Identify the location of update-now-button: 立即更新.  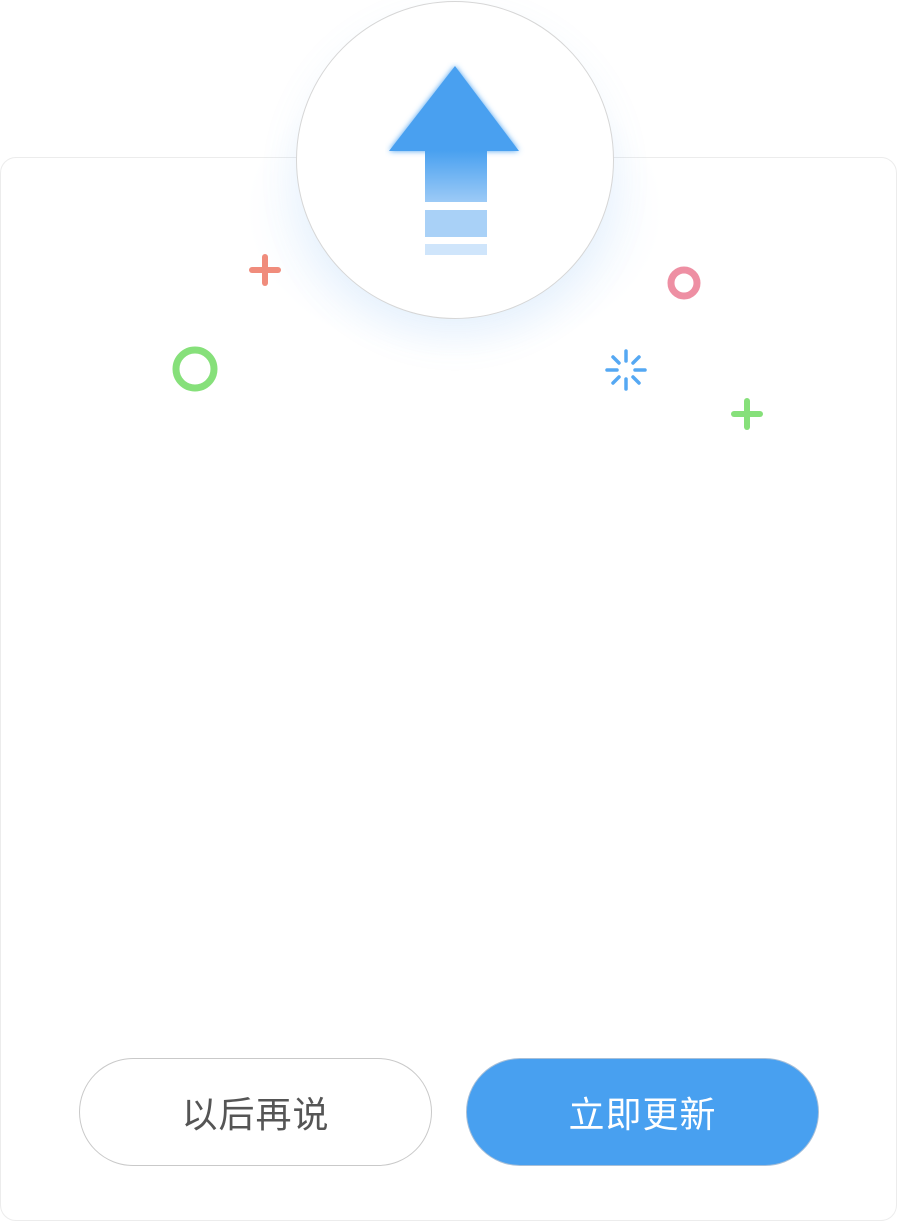
(642, 1112).